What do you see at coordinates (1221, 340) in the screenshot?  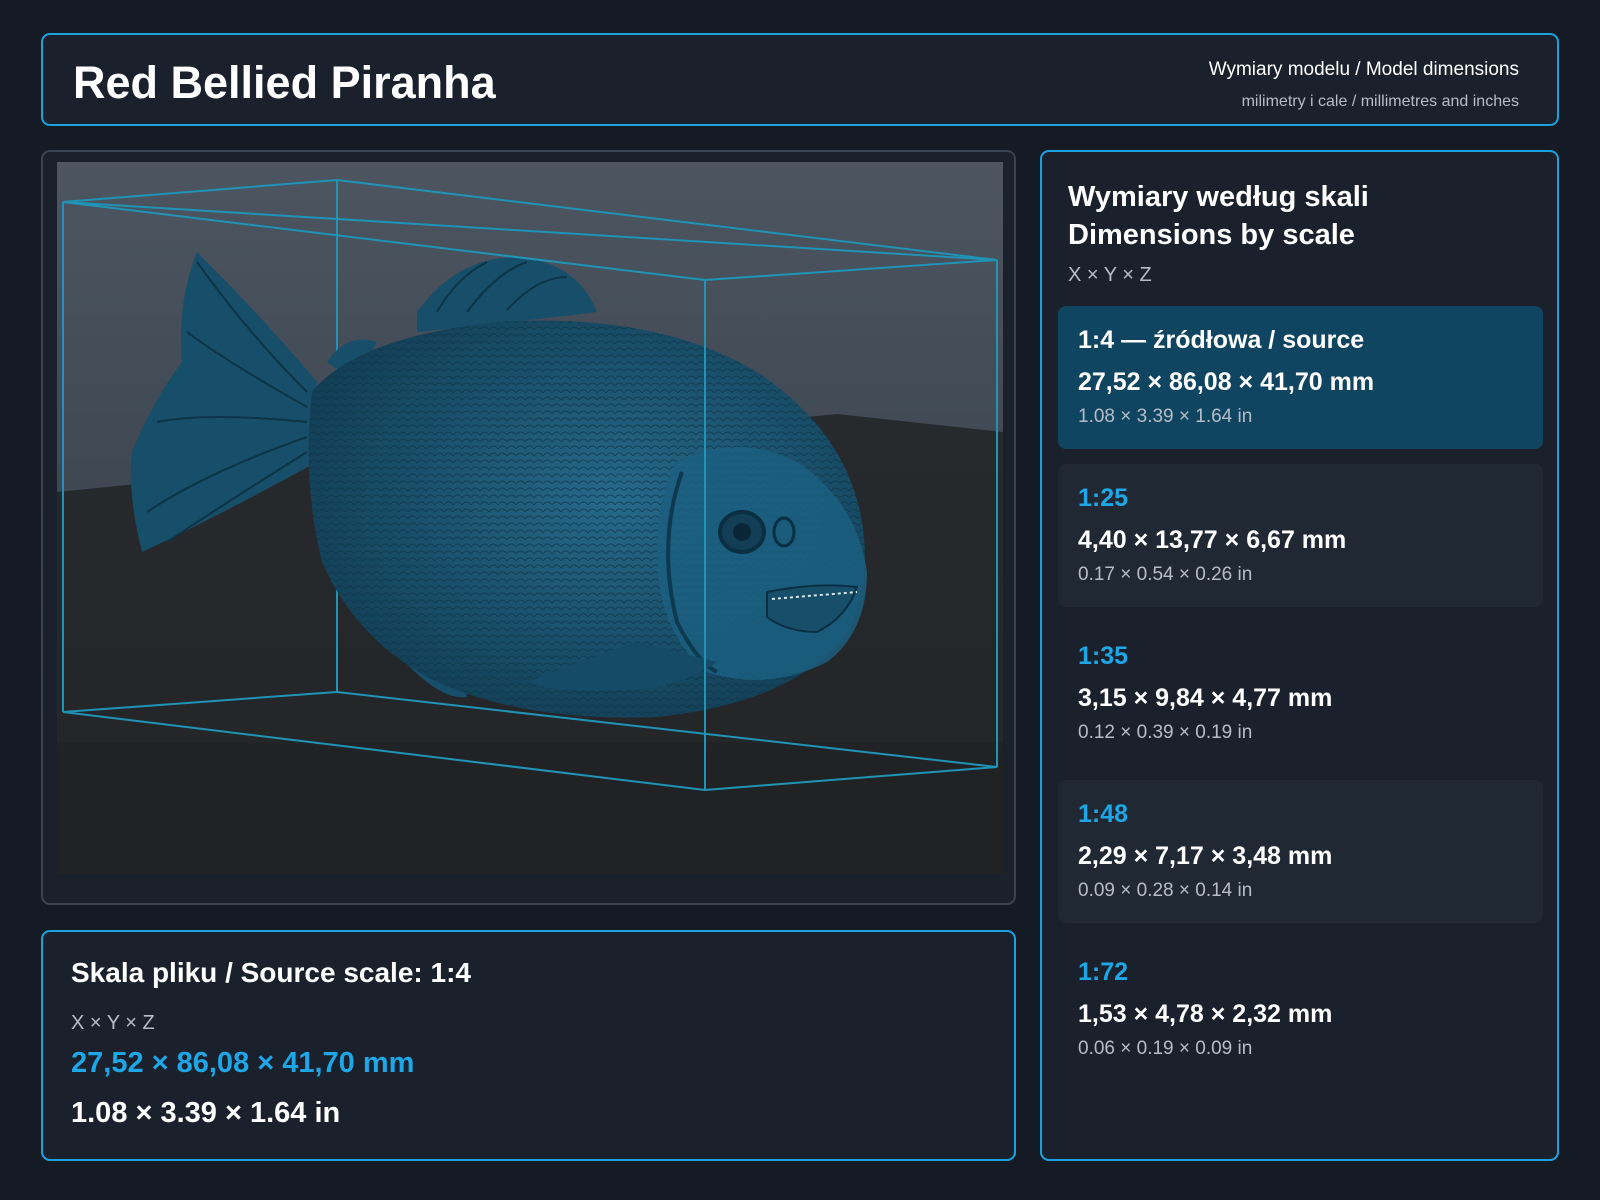 I see `scale-label: 1:4 — źródłowa / source` at bounding box center [1221, 340].